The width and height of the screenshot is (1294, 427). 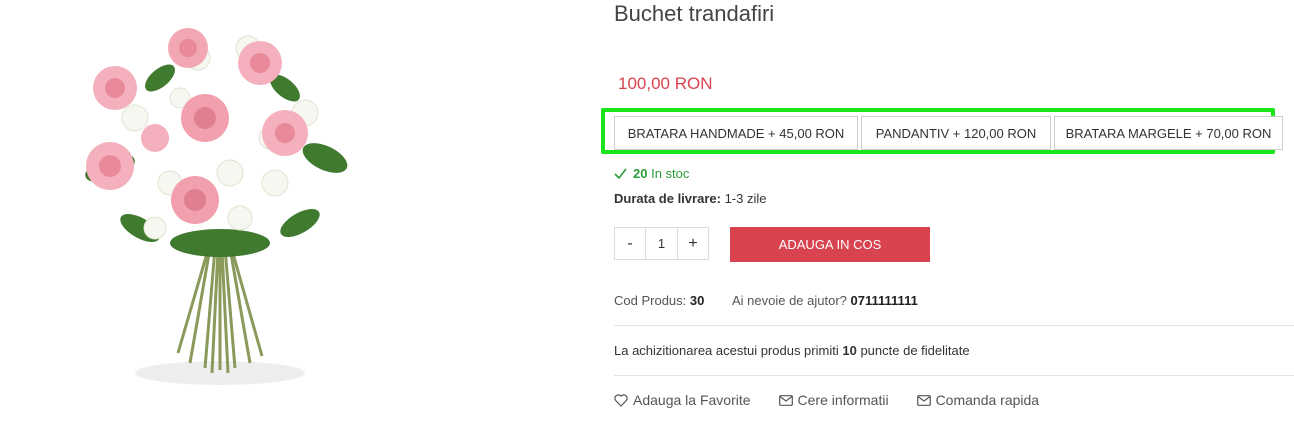 What do you see at coordinates (915, 350) in the screenshot?
I see `loyalty-suffix: puncte de fidelitate` at bounding box center [915, 350].